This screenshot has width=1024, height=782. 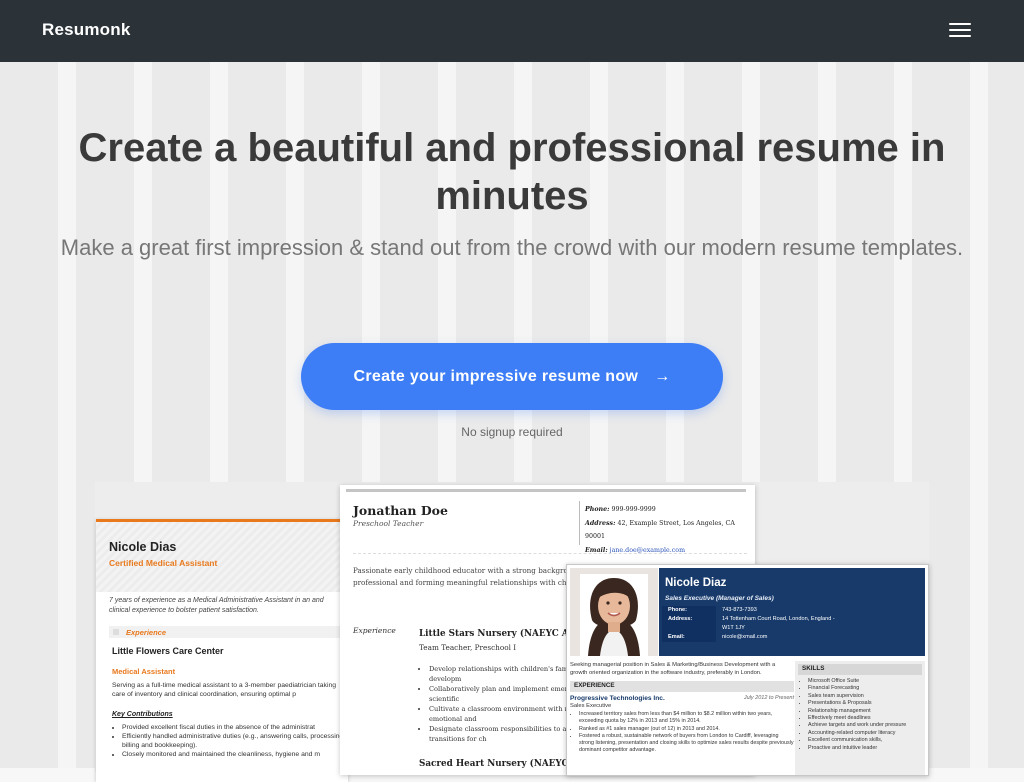 What do you see at coordinates (142, 714) in the screenshot?
I see `contributions-heading: Key Contributions` at bounding box center [142, 714].